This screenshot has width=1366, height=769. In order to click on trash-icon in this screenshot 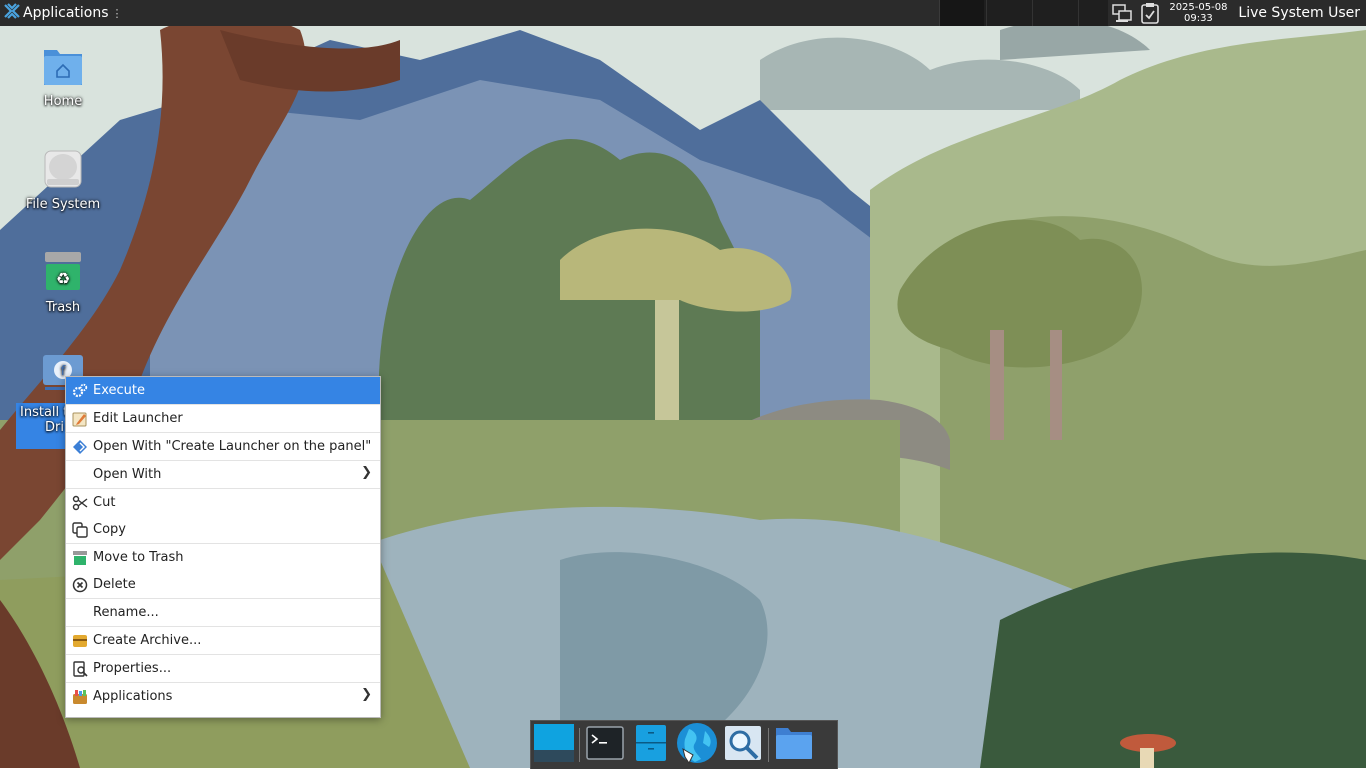, I will do `click(80, 558)`.